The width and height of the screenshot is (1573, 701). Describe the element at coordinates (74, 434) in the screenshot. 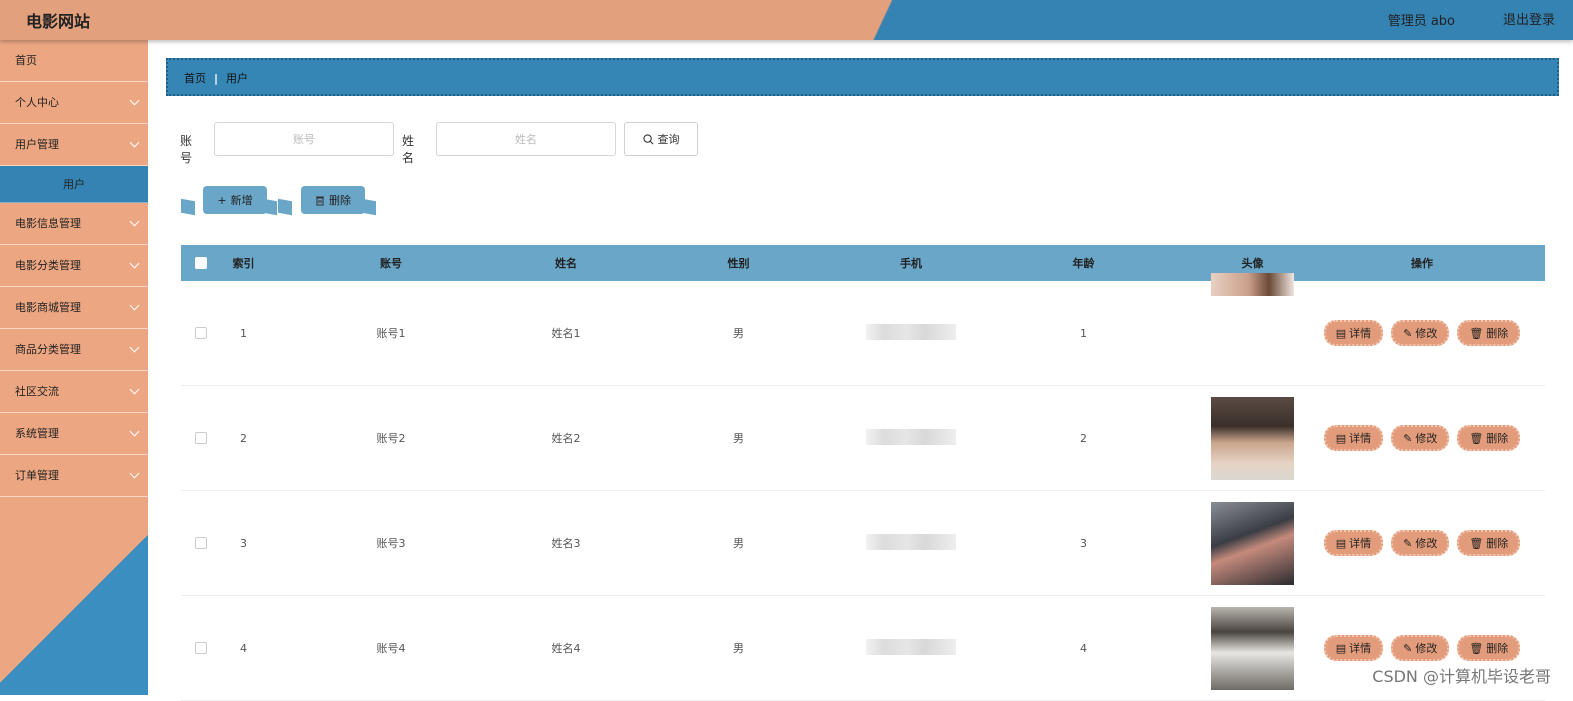

I see `sidebar-item-system: 系统管理` at that location.